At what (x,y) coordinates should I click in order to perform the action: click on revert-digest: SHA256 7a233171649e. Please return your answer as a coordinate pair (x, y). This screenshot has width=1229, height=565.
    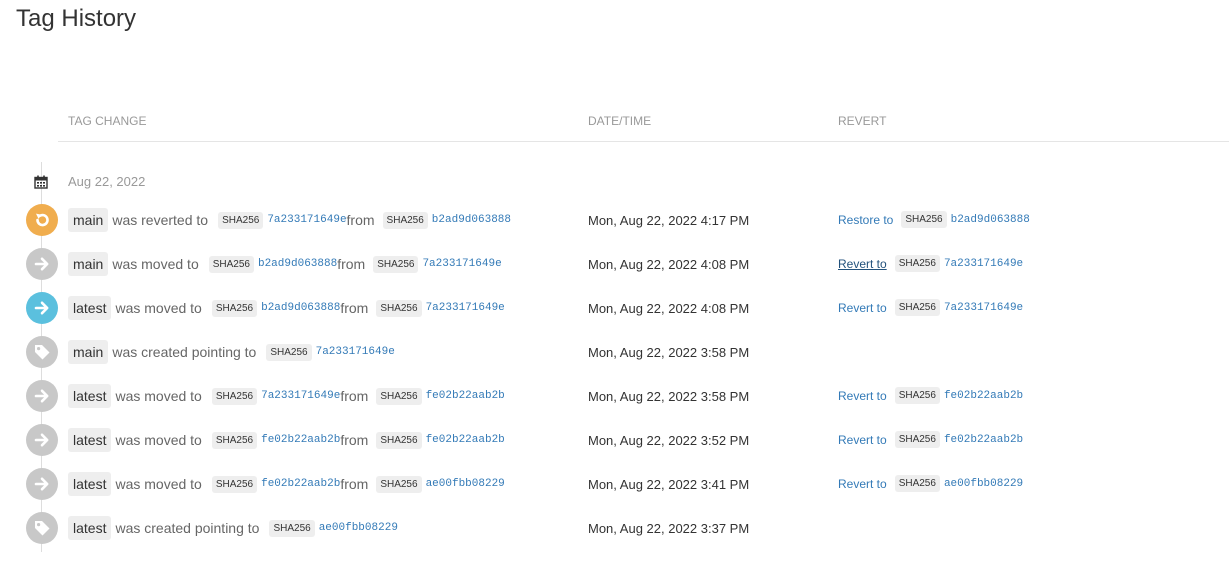
    Looking at the image, I should click on (958, 307).